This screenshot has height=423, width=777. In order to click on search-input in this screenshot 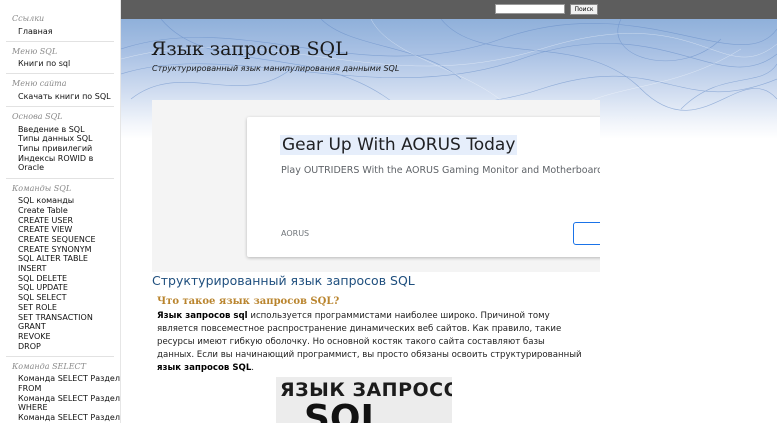, I will do `click(530, 9)`.